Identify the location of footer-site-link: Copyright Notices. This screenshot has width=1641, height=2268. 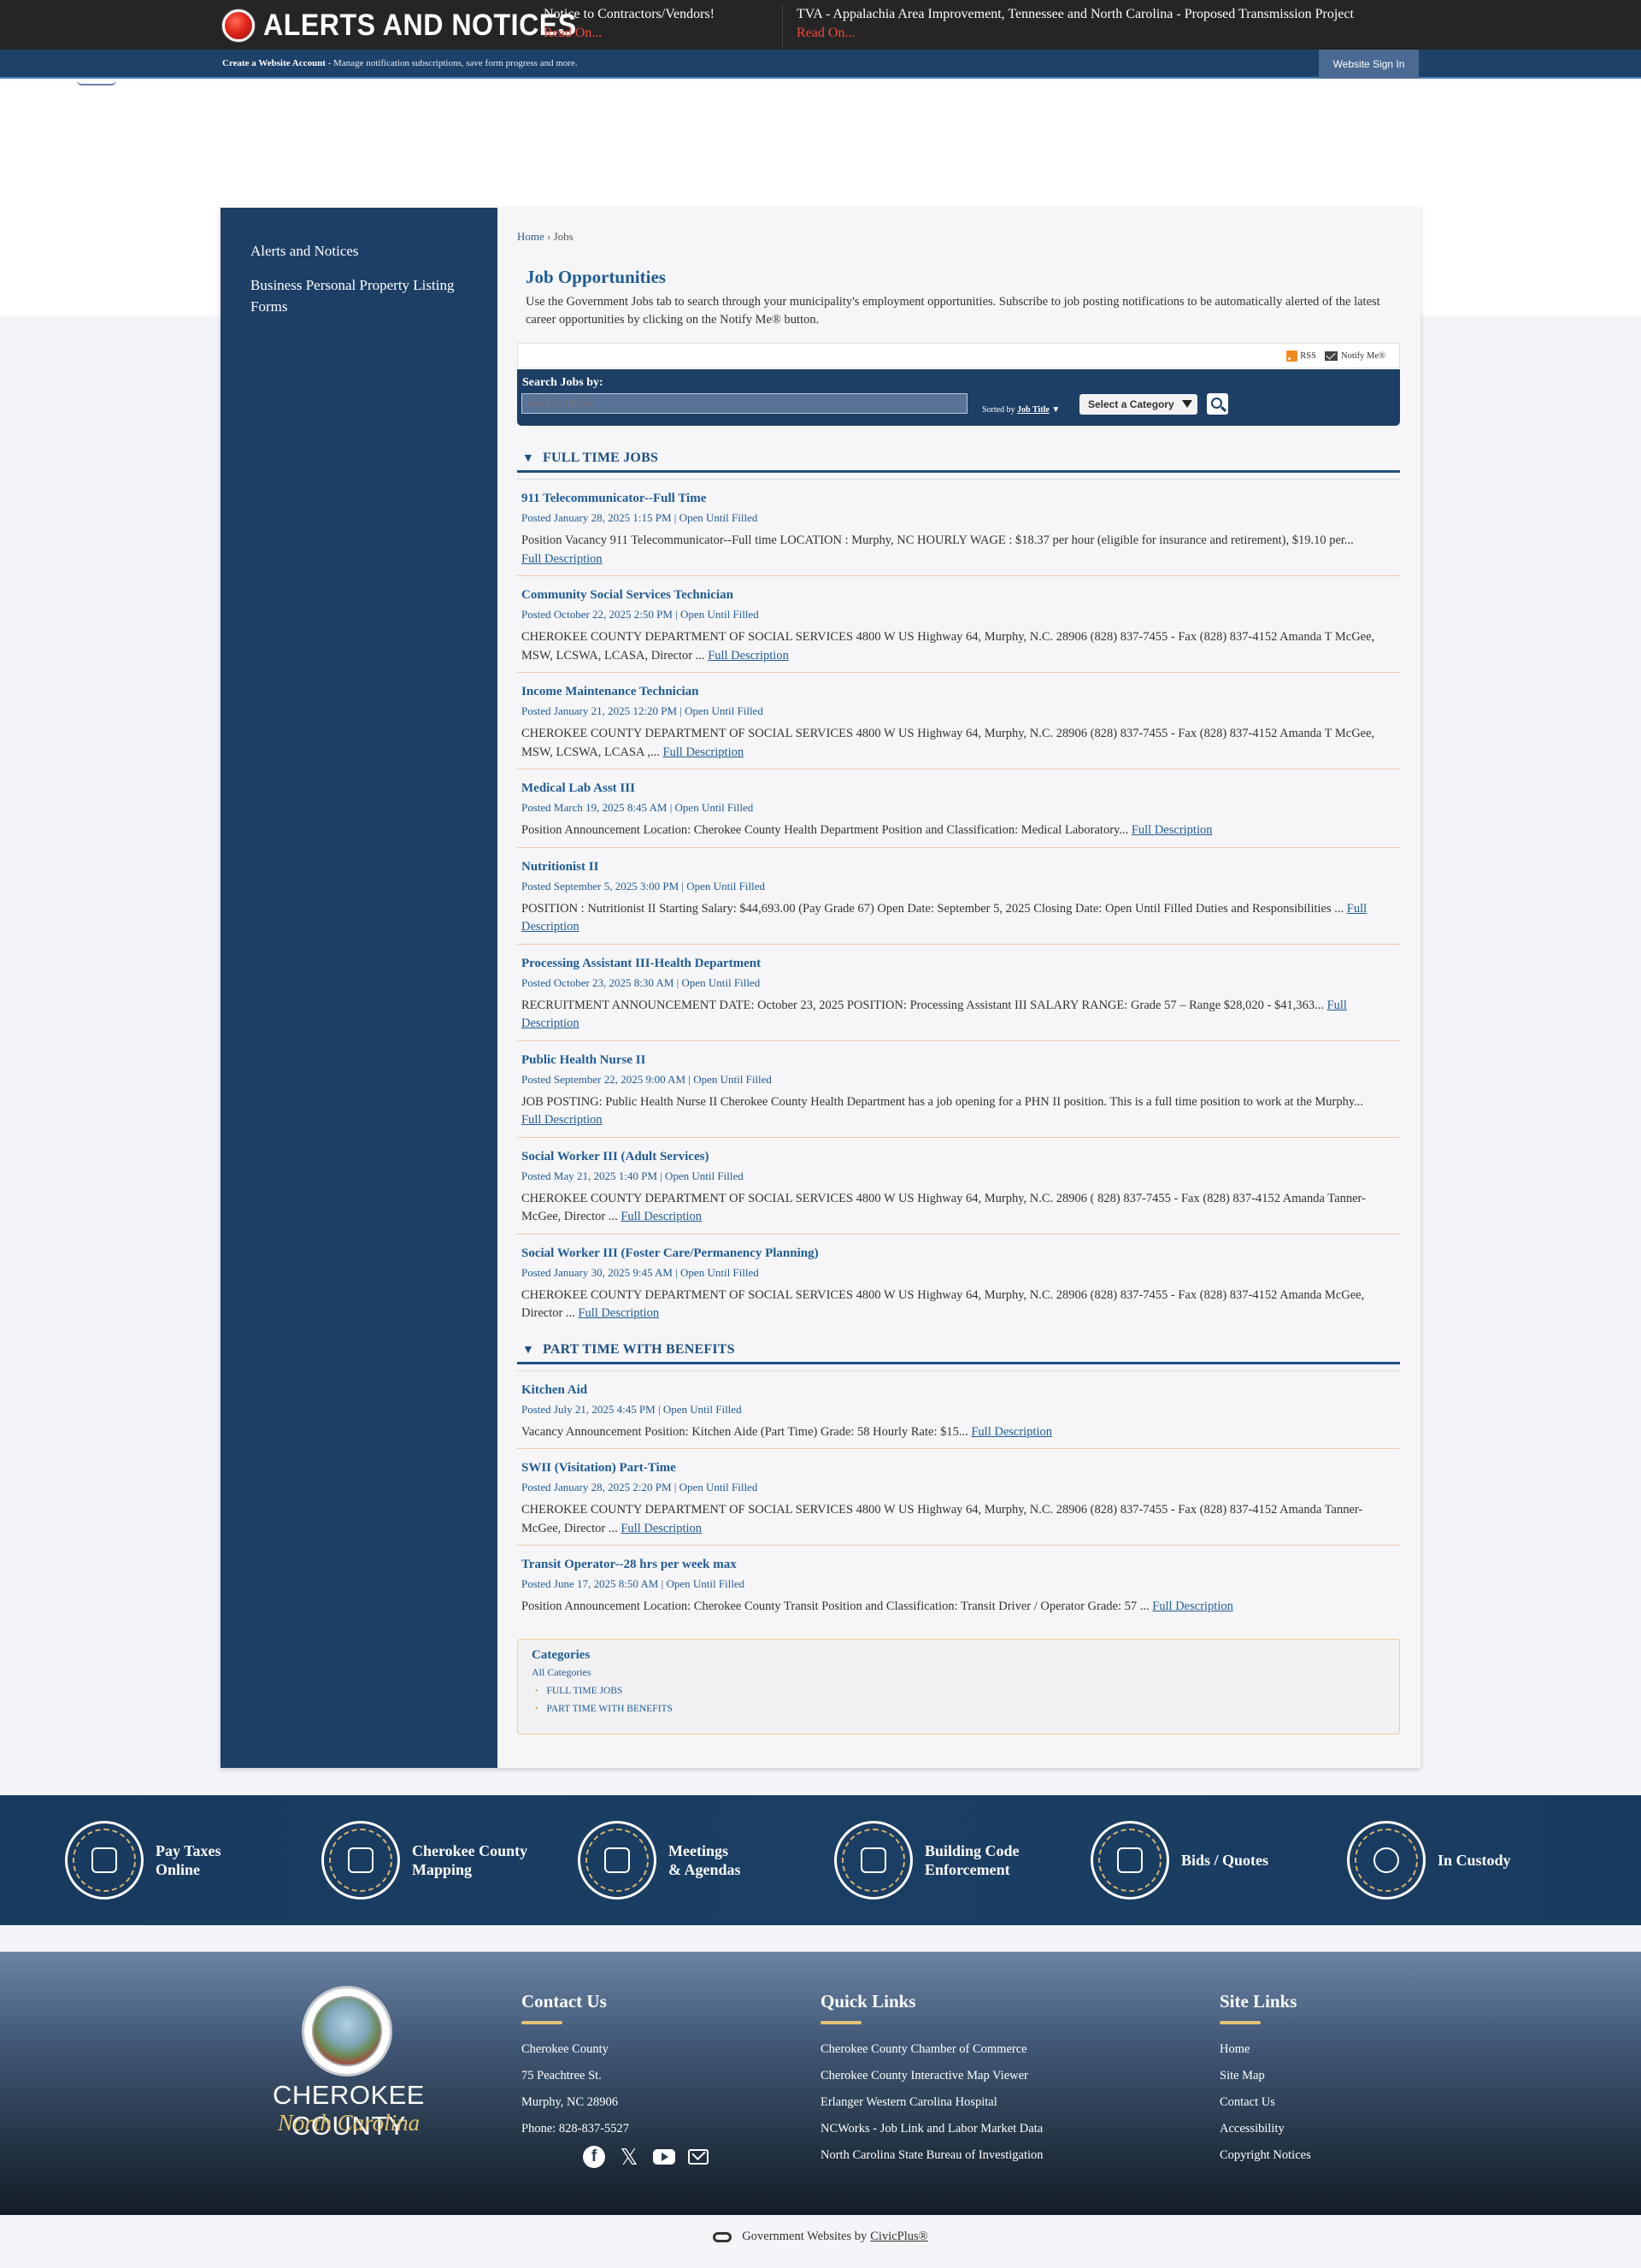
(1266, 2155).